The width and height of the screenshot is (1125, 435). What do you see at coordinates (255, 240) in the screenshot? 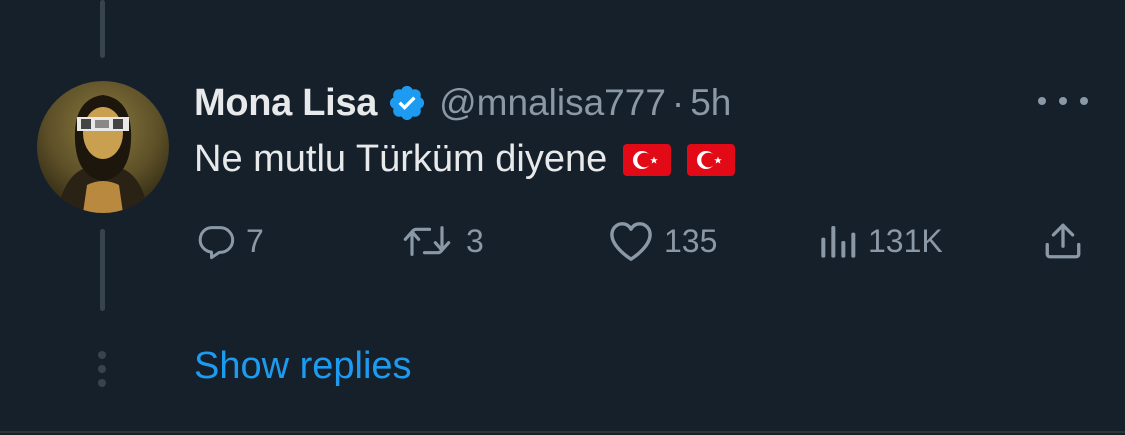
I see `reply-count: 7` at bounding box center [255, 240].